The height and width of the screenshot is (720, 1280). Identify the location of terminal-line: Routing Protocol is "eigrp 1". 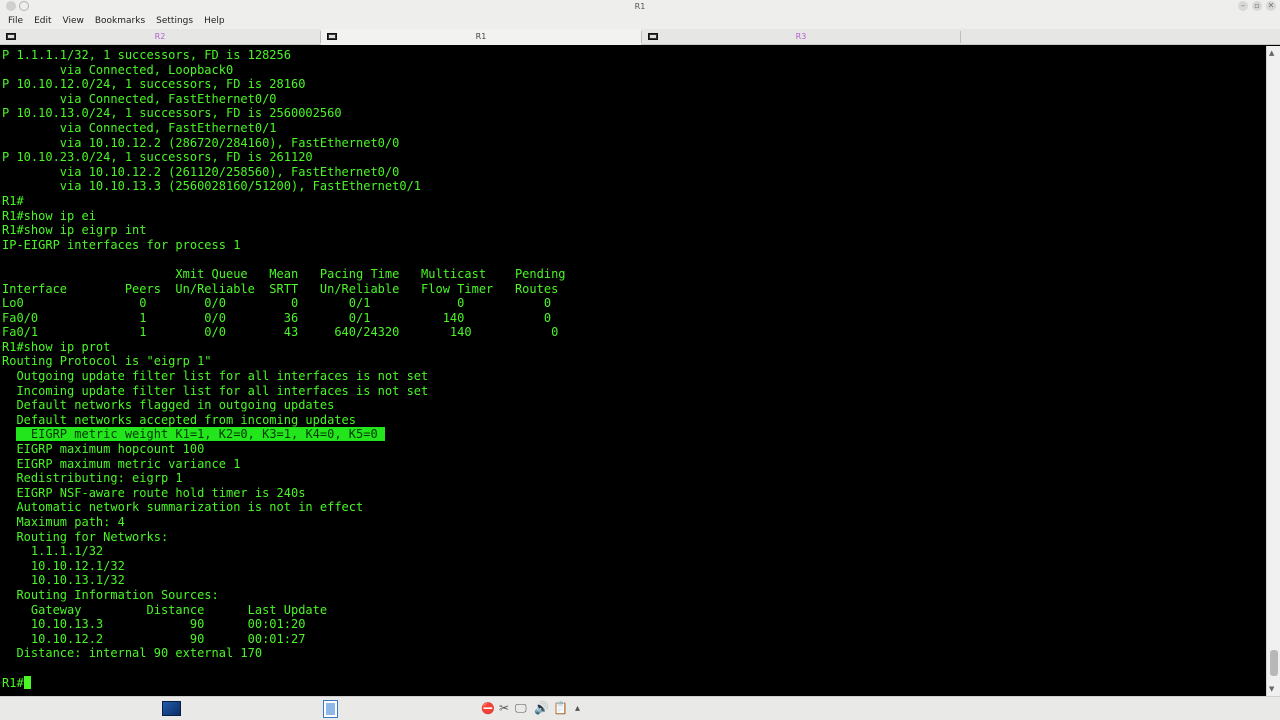
(107, 361).